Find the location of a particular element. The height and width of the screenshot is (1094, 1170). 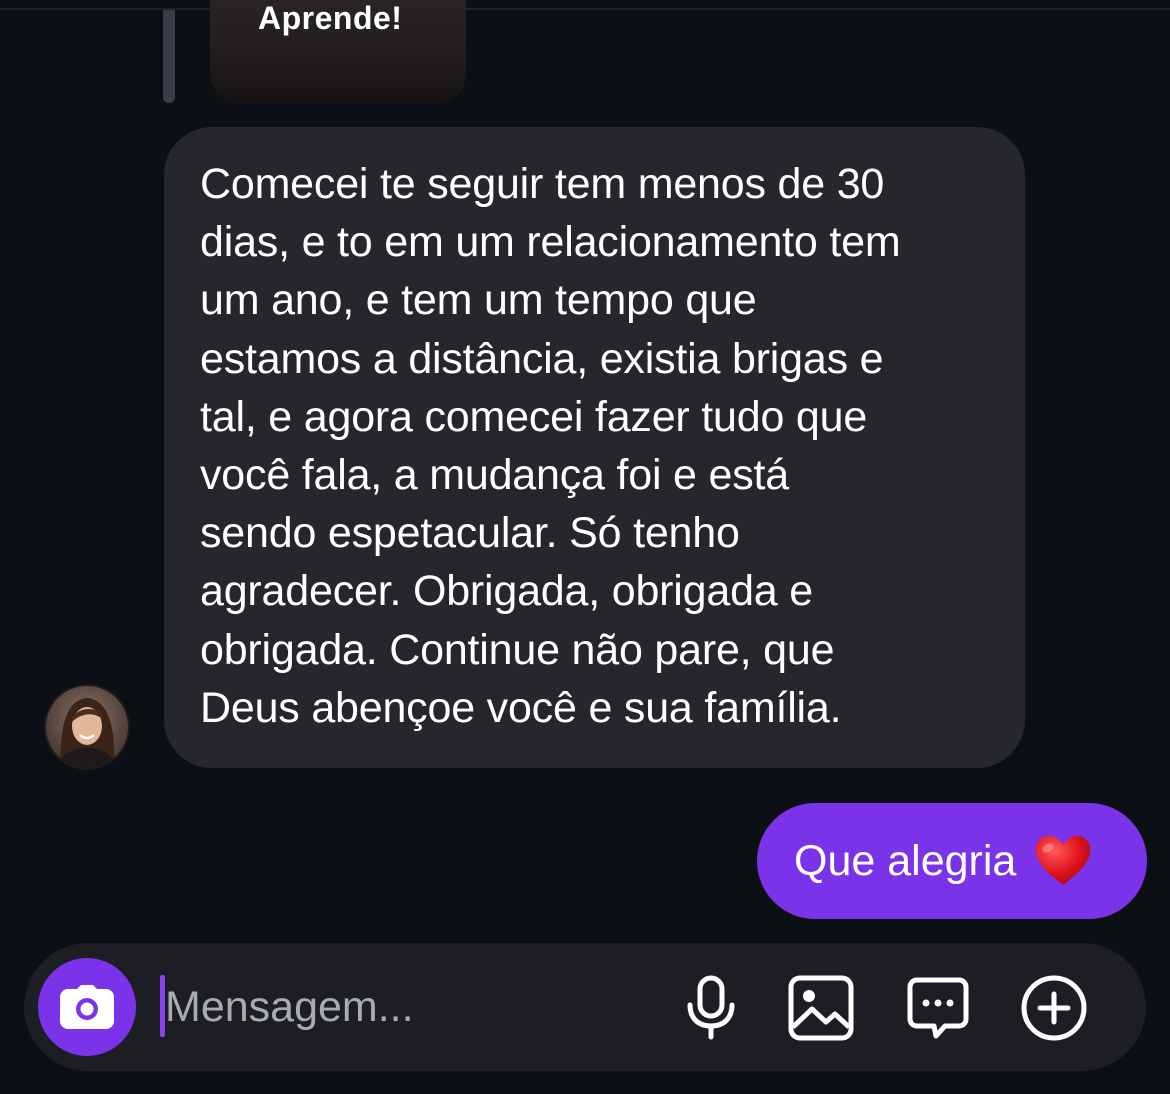

camera-button is located at coordinates (87, 1007).